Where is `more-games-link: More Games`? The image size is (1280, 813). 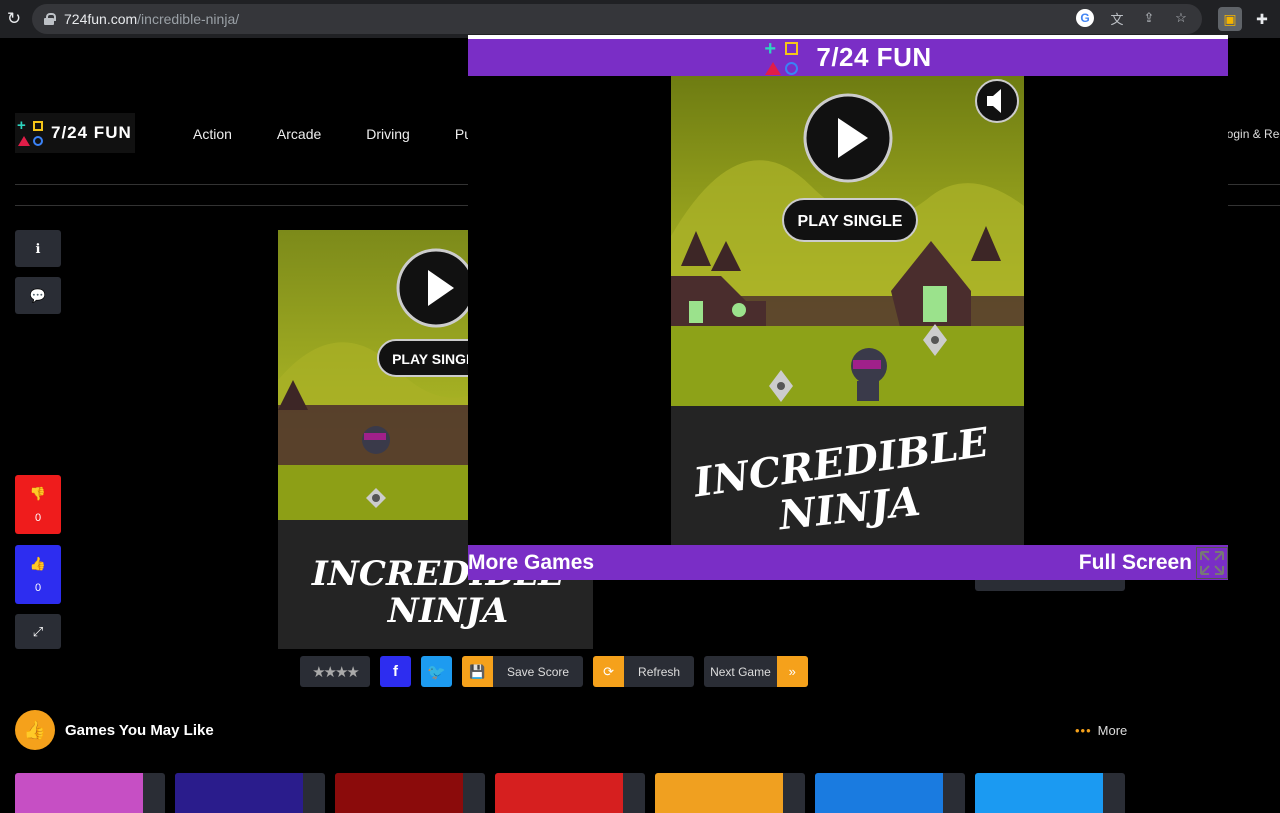 more-games-link: More Games is located at coordinates (531, 563).